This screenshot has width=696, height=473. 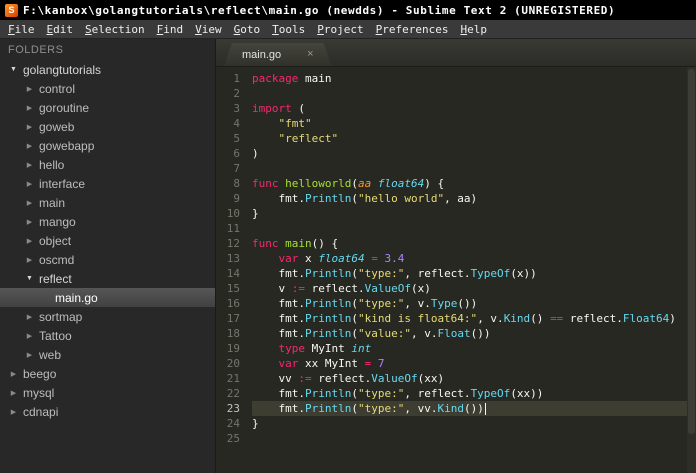 What do you see at coordinates (170, 29) in the screenshot?
I see `menu-find: Find` at bounding box center [170, 29].